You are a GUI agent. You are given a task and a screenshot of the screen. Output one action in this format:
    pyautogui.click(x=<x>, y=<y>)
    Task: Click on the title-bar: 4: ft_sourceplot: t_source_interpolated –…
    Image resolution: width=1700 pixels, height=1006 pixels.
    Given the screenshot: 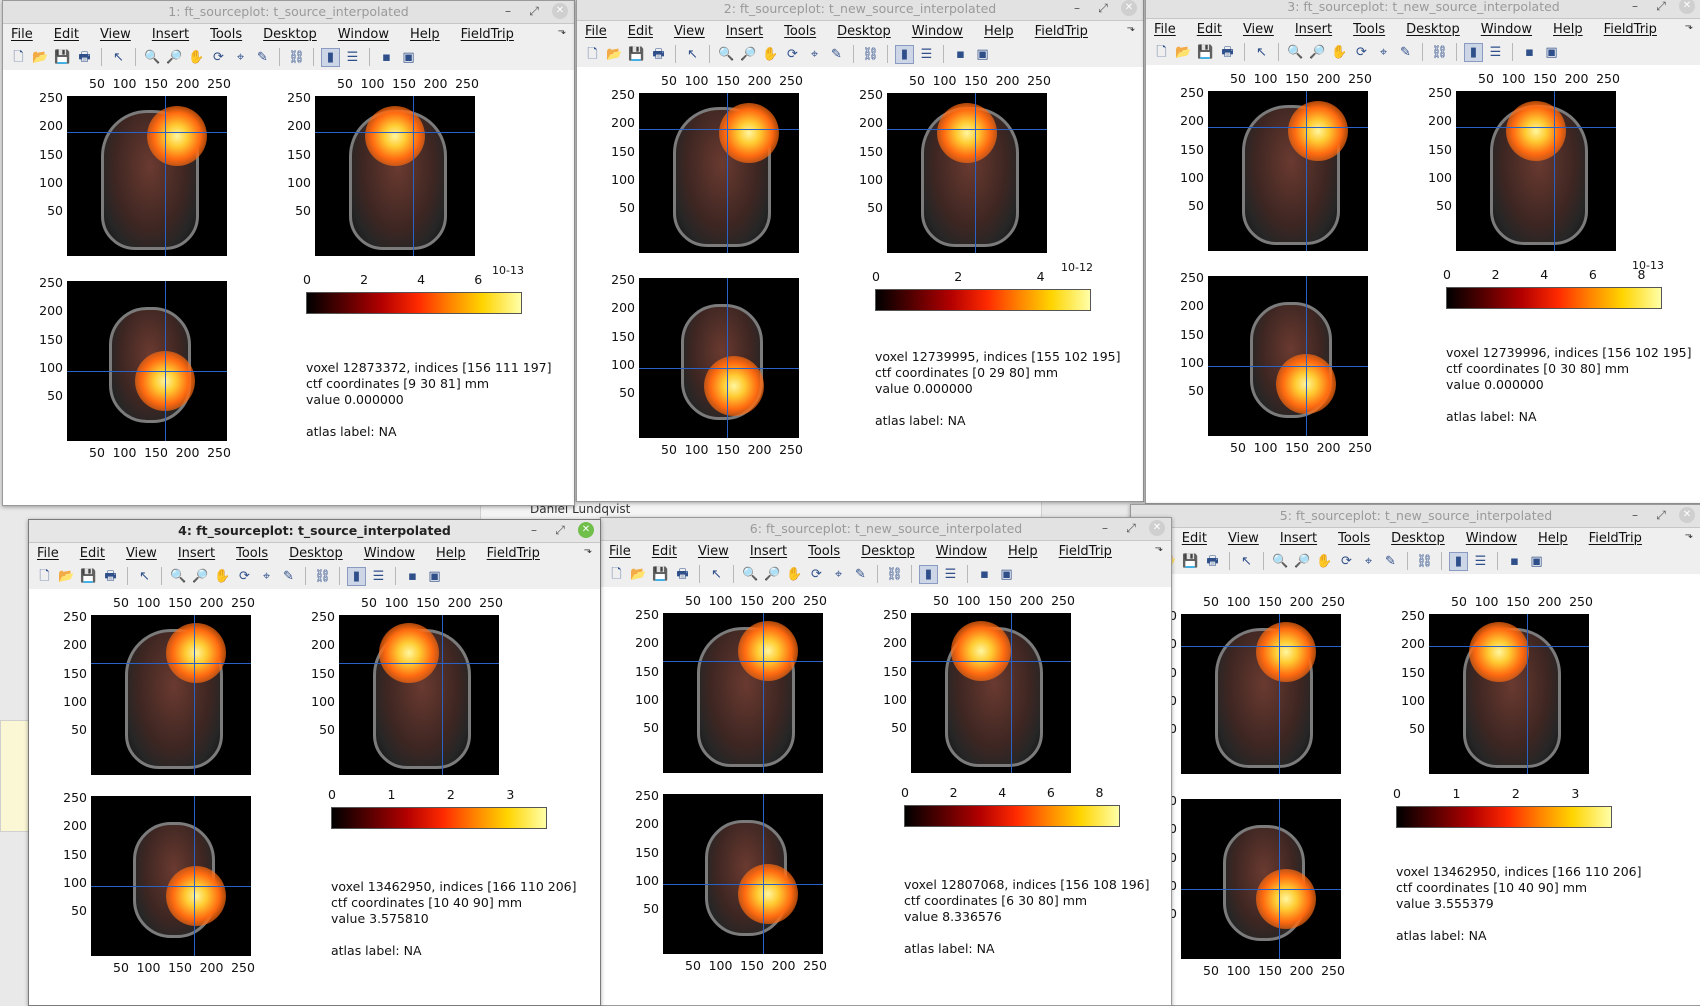 What is the action you would take?
    pyautogui.click(x=314, y=531)
    